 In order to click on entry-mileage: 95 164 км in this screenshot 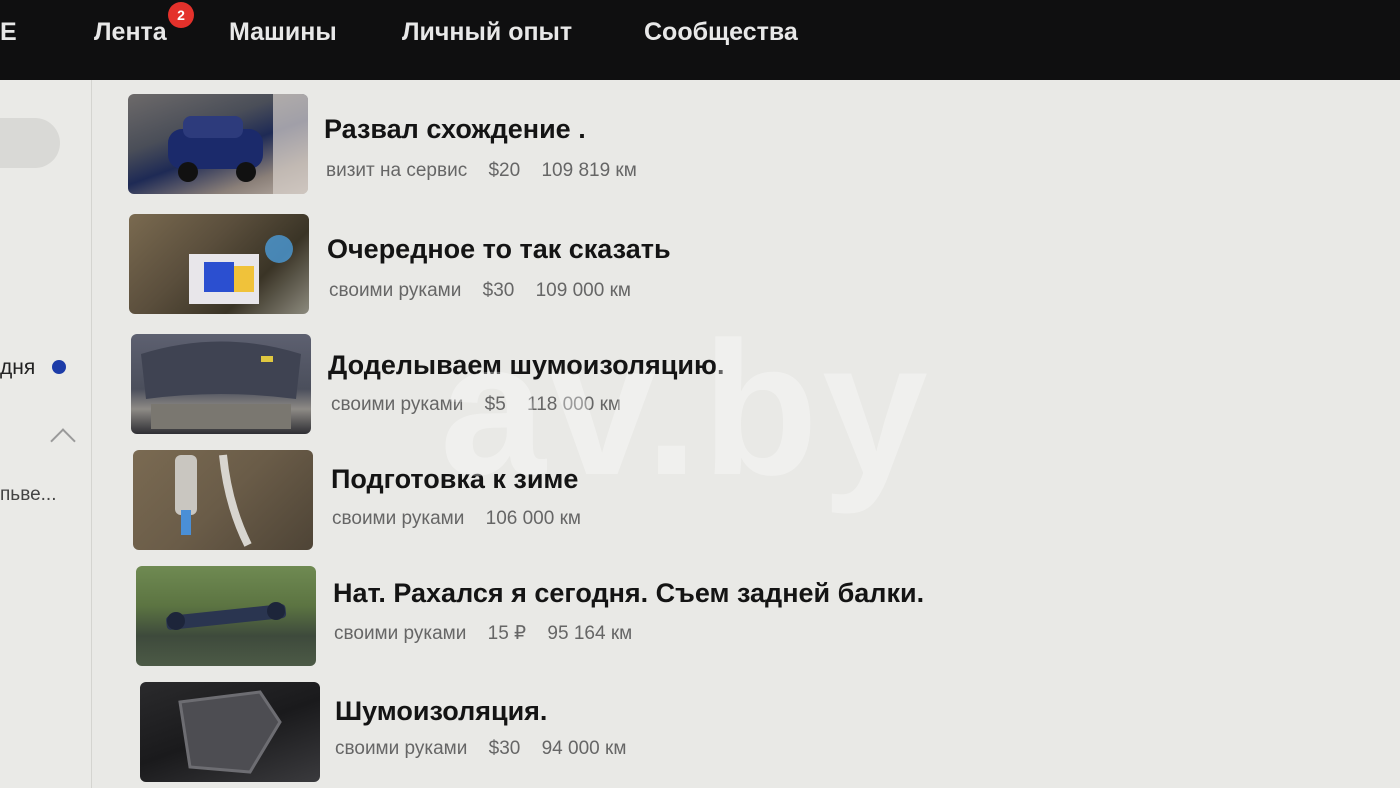, I will do `click(590, 633)`.